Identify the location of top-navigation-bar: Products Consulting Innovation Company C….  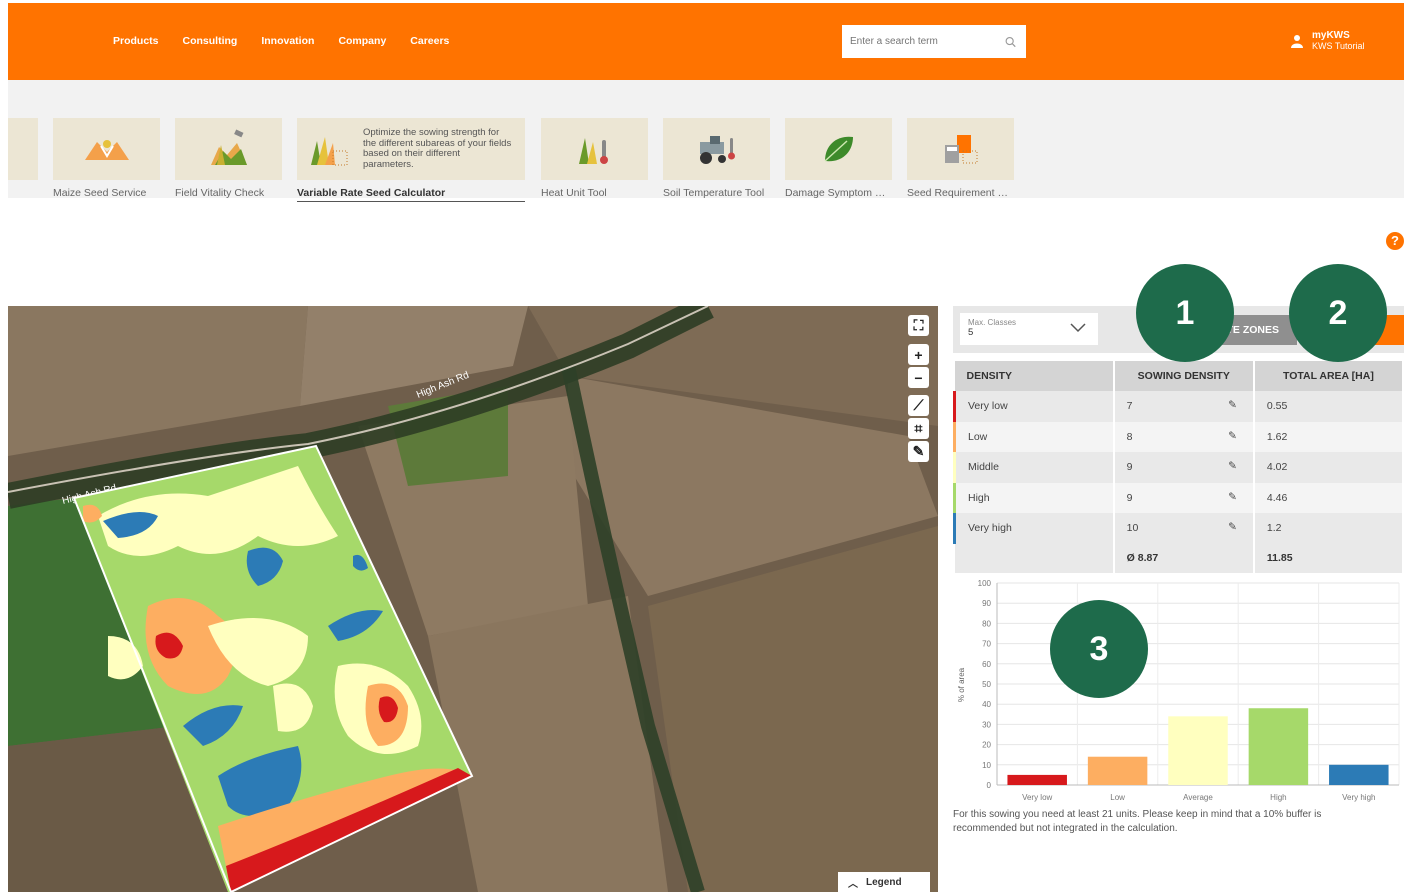
(706, 41).